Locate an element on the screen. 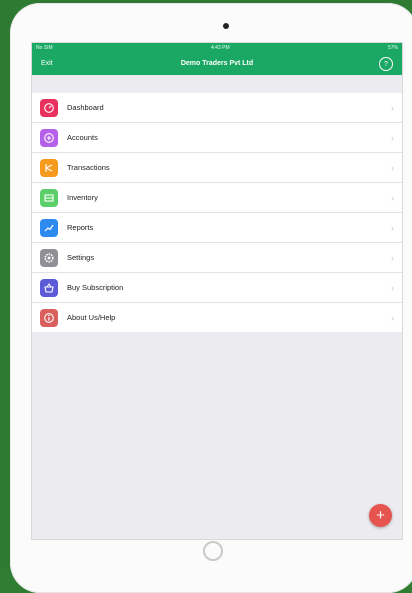 The height and width of the screenshot is (593, 412). menu-label: Reports is located at coordinates (80, 227).